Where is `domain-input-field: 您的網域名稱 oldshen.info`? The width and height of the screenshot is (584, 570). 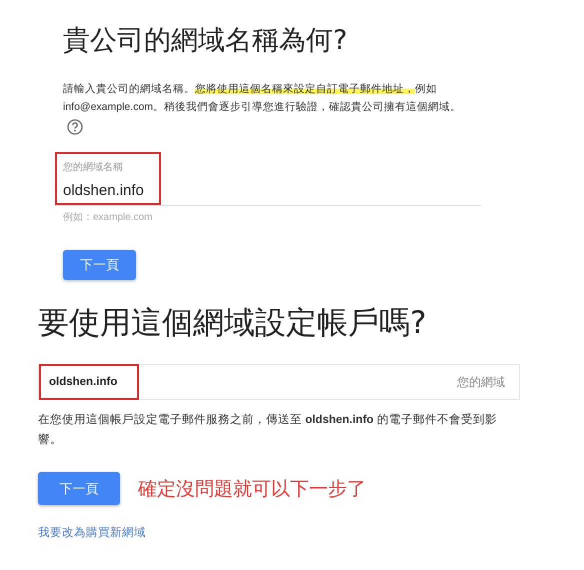
domain-input-field: 您的網域名稱 oldshen.info is located at coordinates (268, 179).